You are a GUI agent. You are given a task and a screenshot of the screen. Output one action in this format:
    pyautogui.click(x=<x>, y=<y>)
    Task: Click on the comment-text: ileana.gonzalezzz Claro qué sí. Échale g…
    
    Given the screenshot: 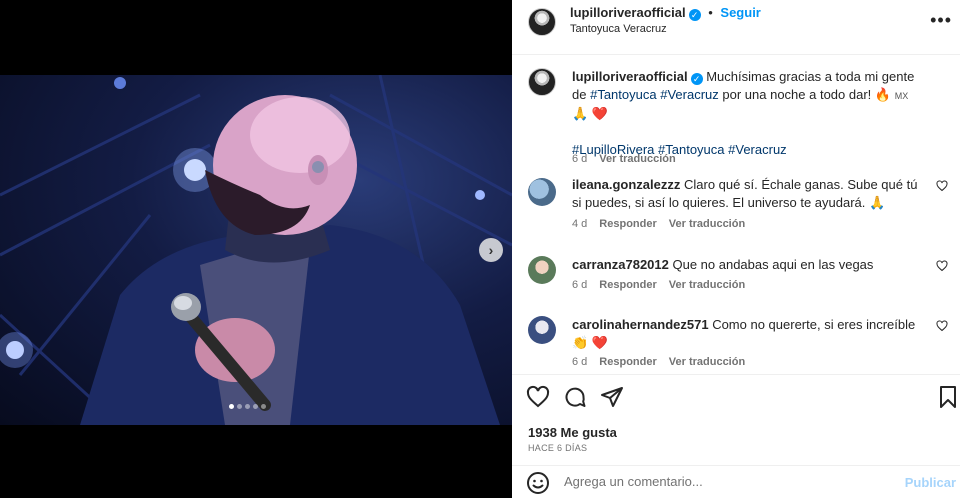 What is the action you would take?
    pyautogui.click(x=747, y=194)
    